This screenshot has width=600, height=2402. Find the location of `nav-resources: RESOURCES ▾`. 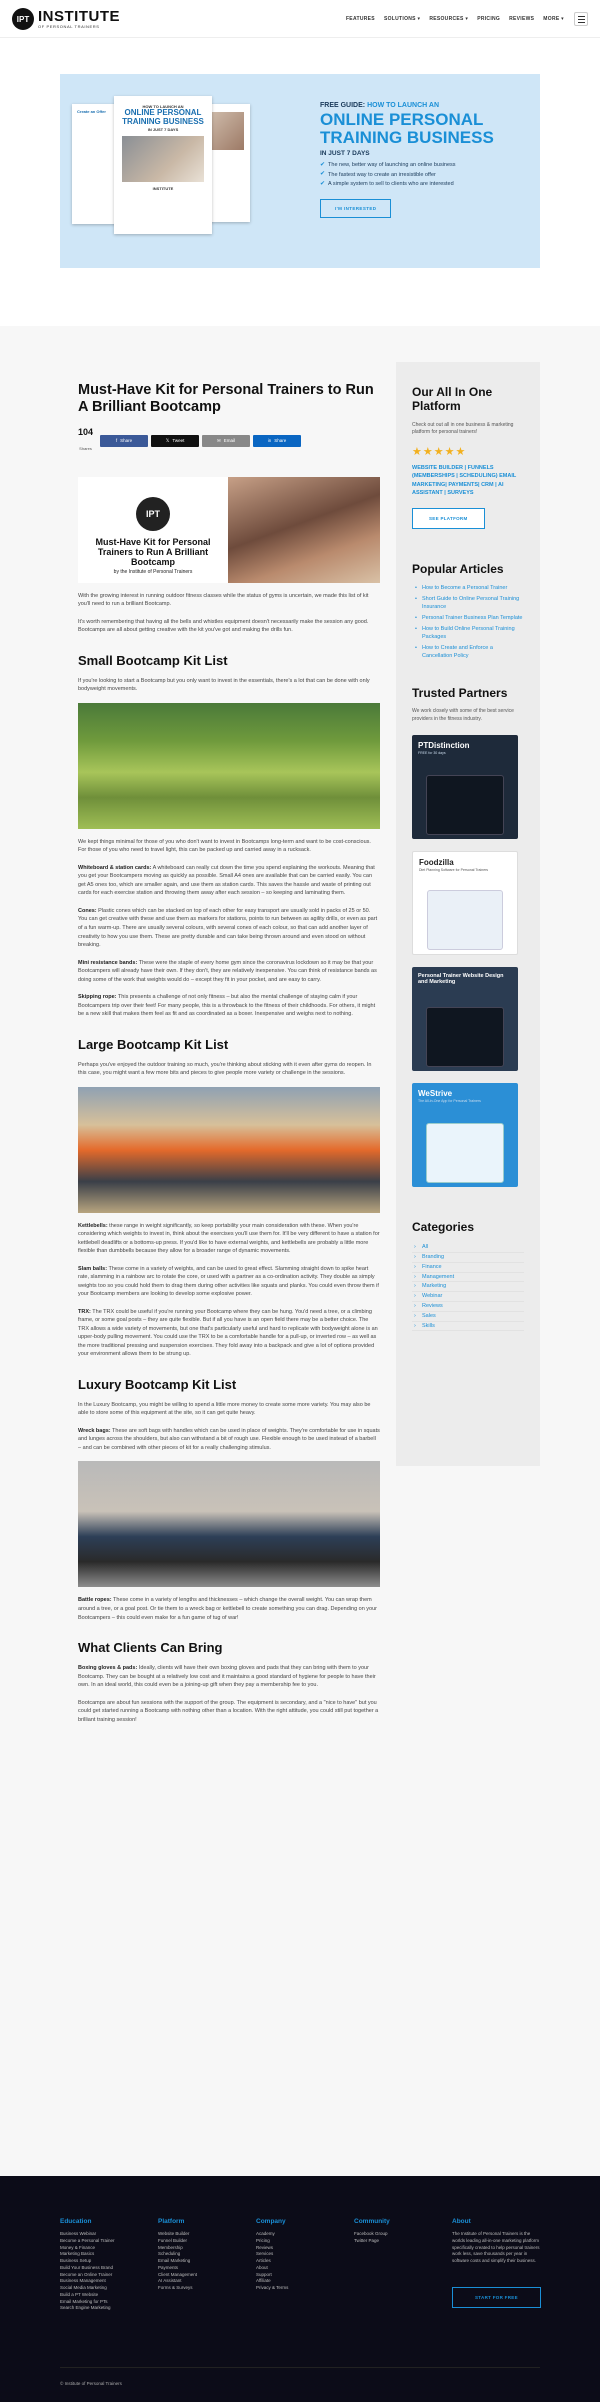

nav-resources: RESOURCES ▾ is located at coordinates (448, 19).